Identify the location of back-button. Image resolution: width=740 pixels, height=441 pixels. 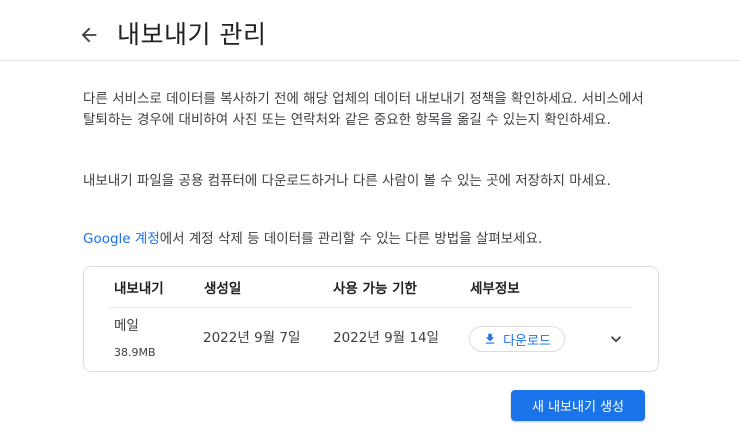
(89, 35).